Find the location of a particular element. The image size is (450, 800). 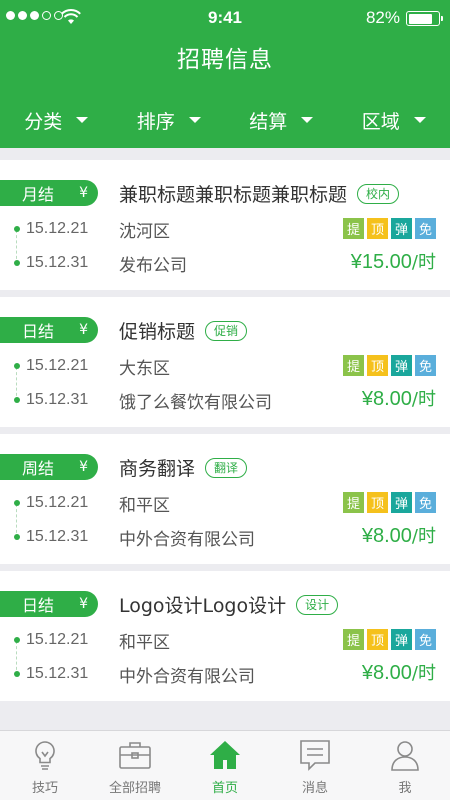

filter-settlement: 结算 is located at coordinates (281, 120).